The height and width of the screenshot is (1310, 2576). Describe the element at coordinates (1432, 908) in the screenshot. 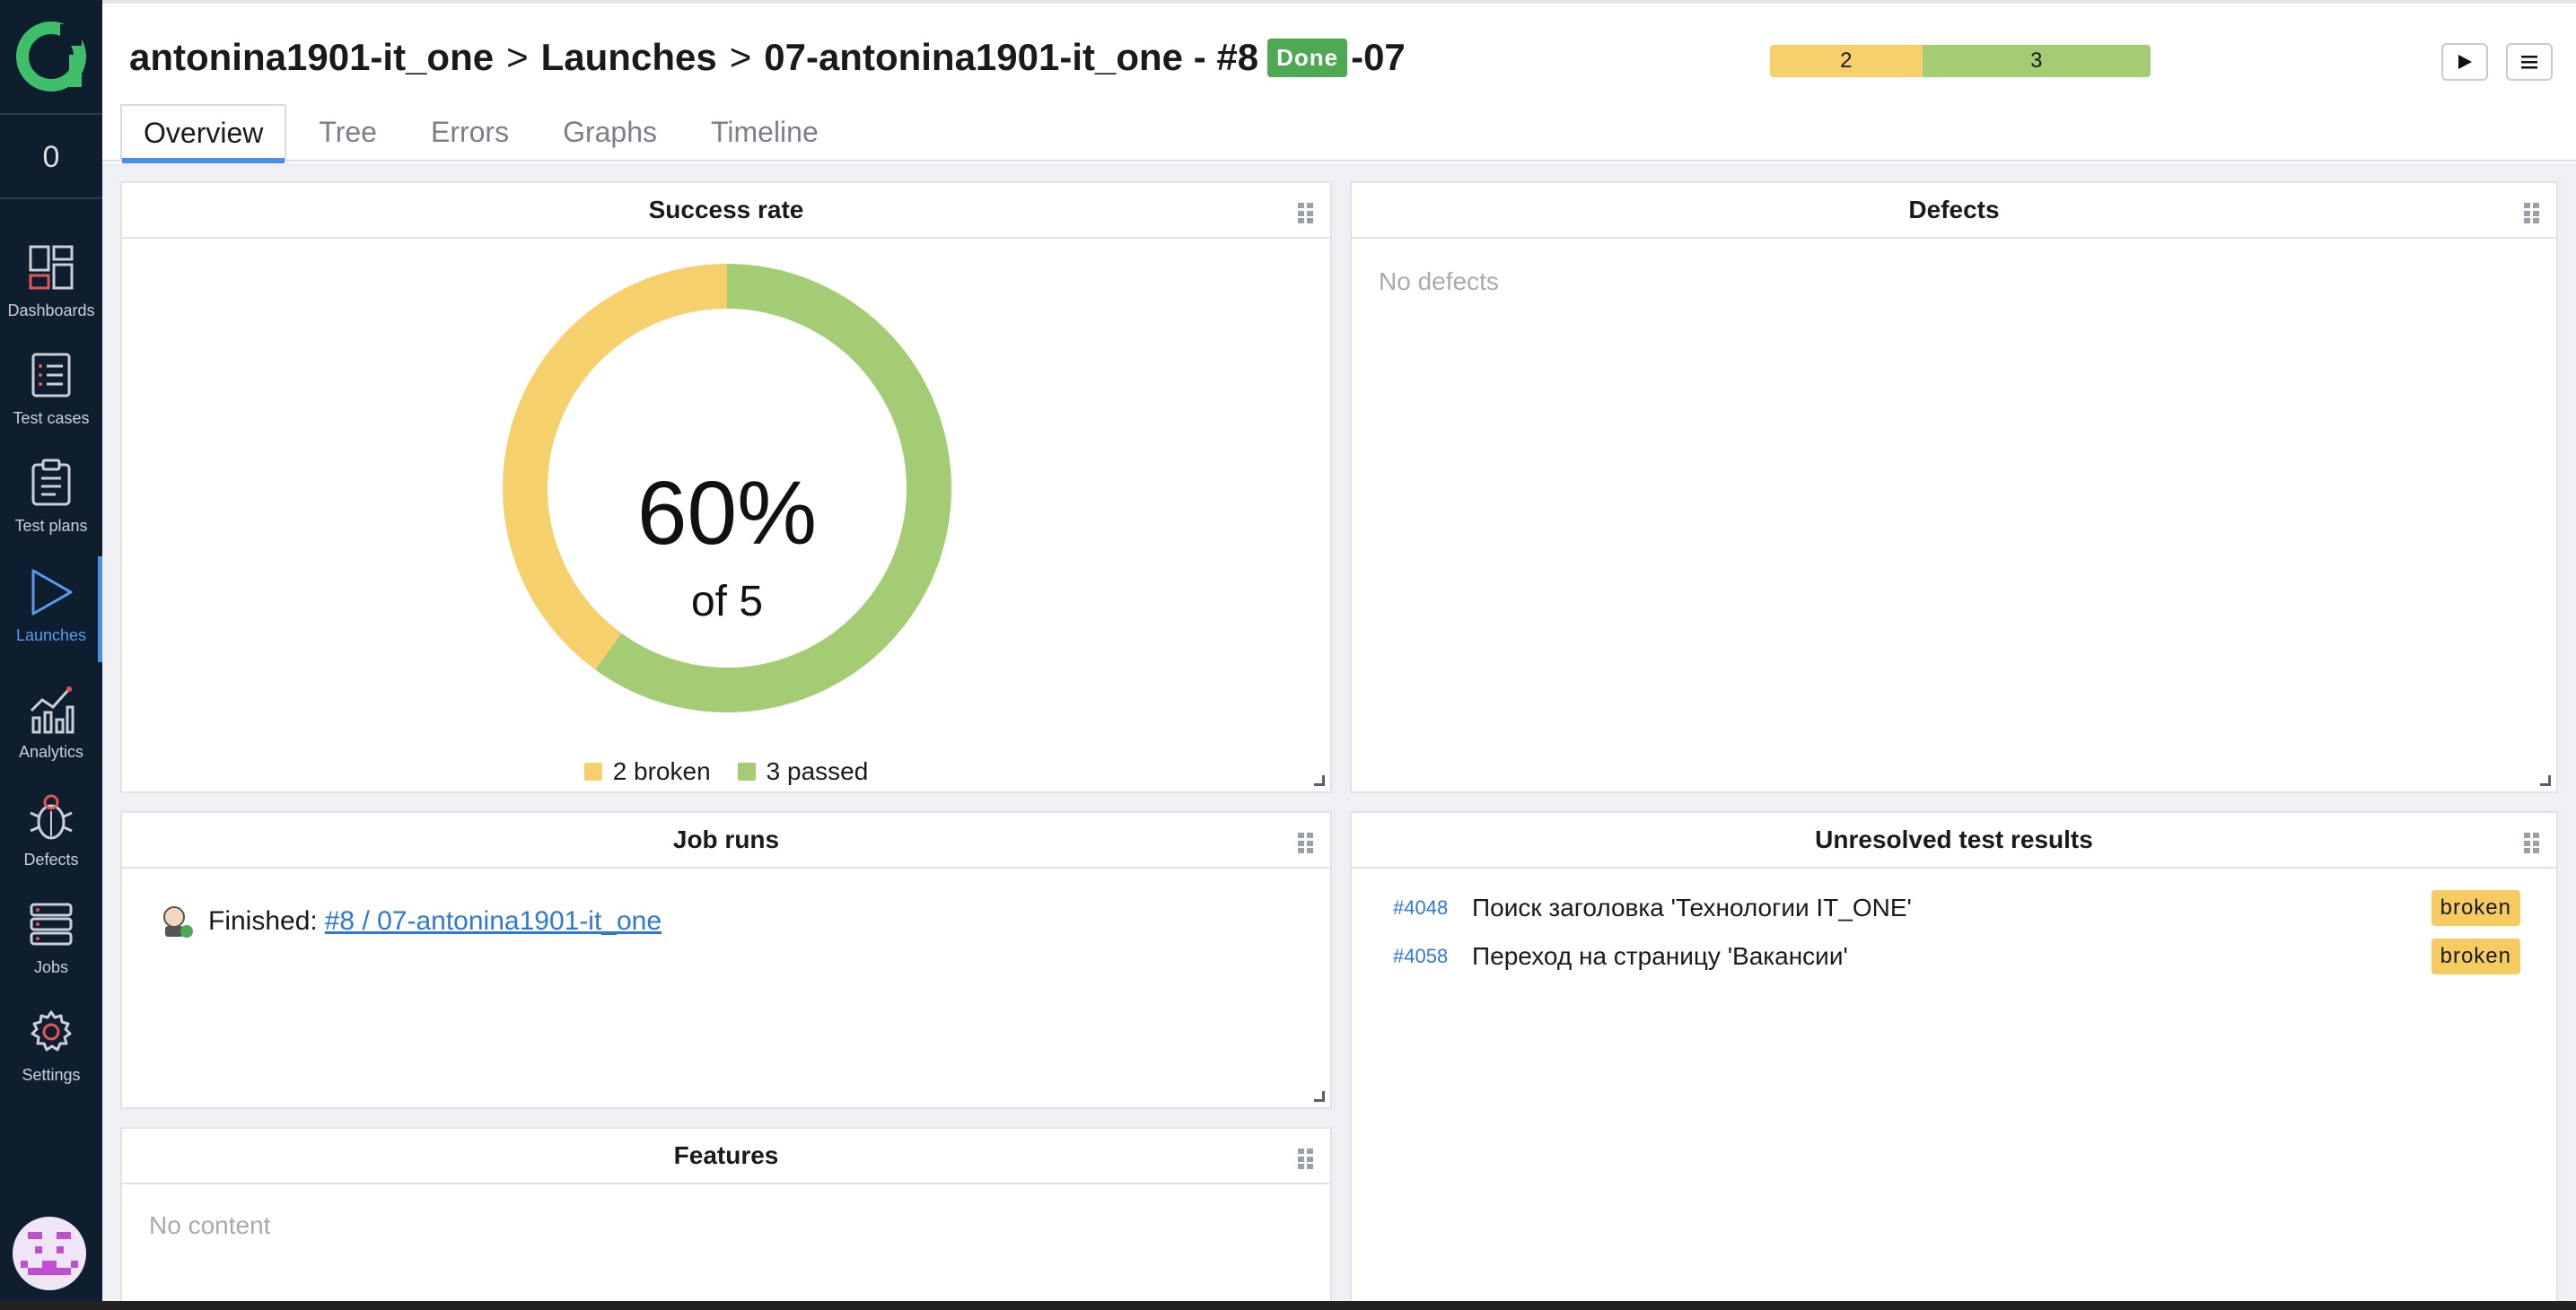

I see `result-id: #4048` at that location.